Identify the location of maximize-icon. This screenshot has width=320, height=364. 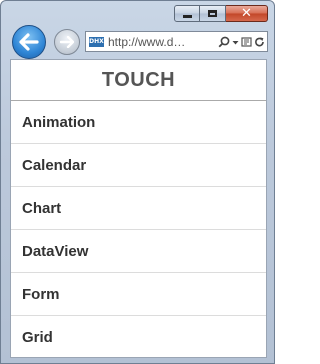
(212, 13).